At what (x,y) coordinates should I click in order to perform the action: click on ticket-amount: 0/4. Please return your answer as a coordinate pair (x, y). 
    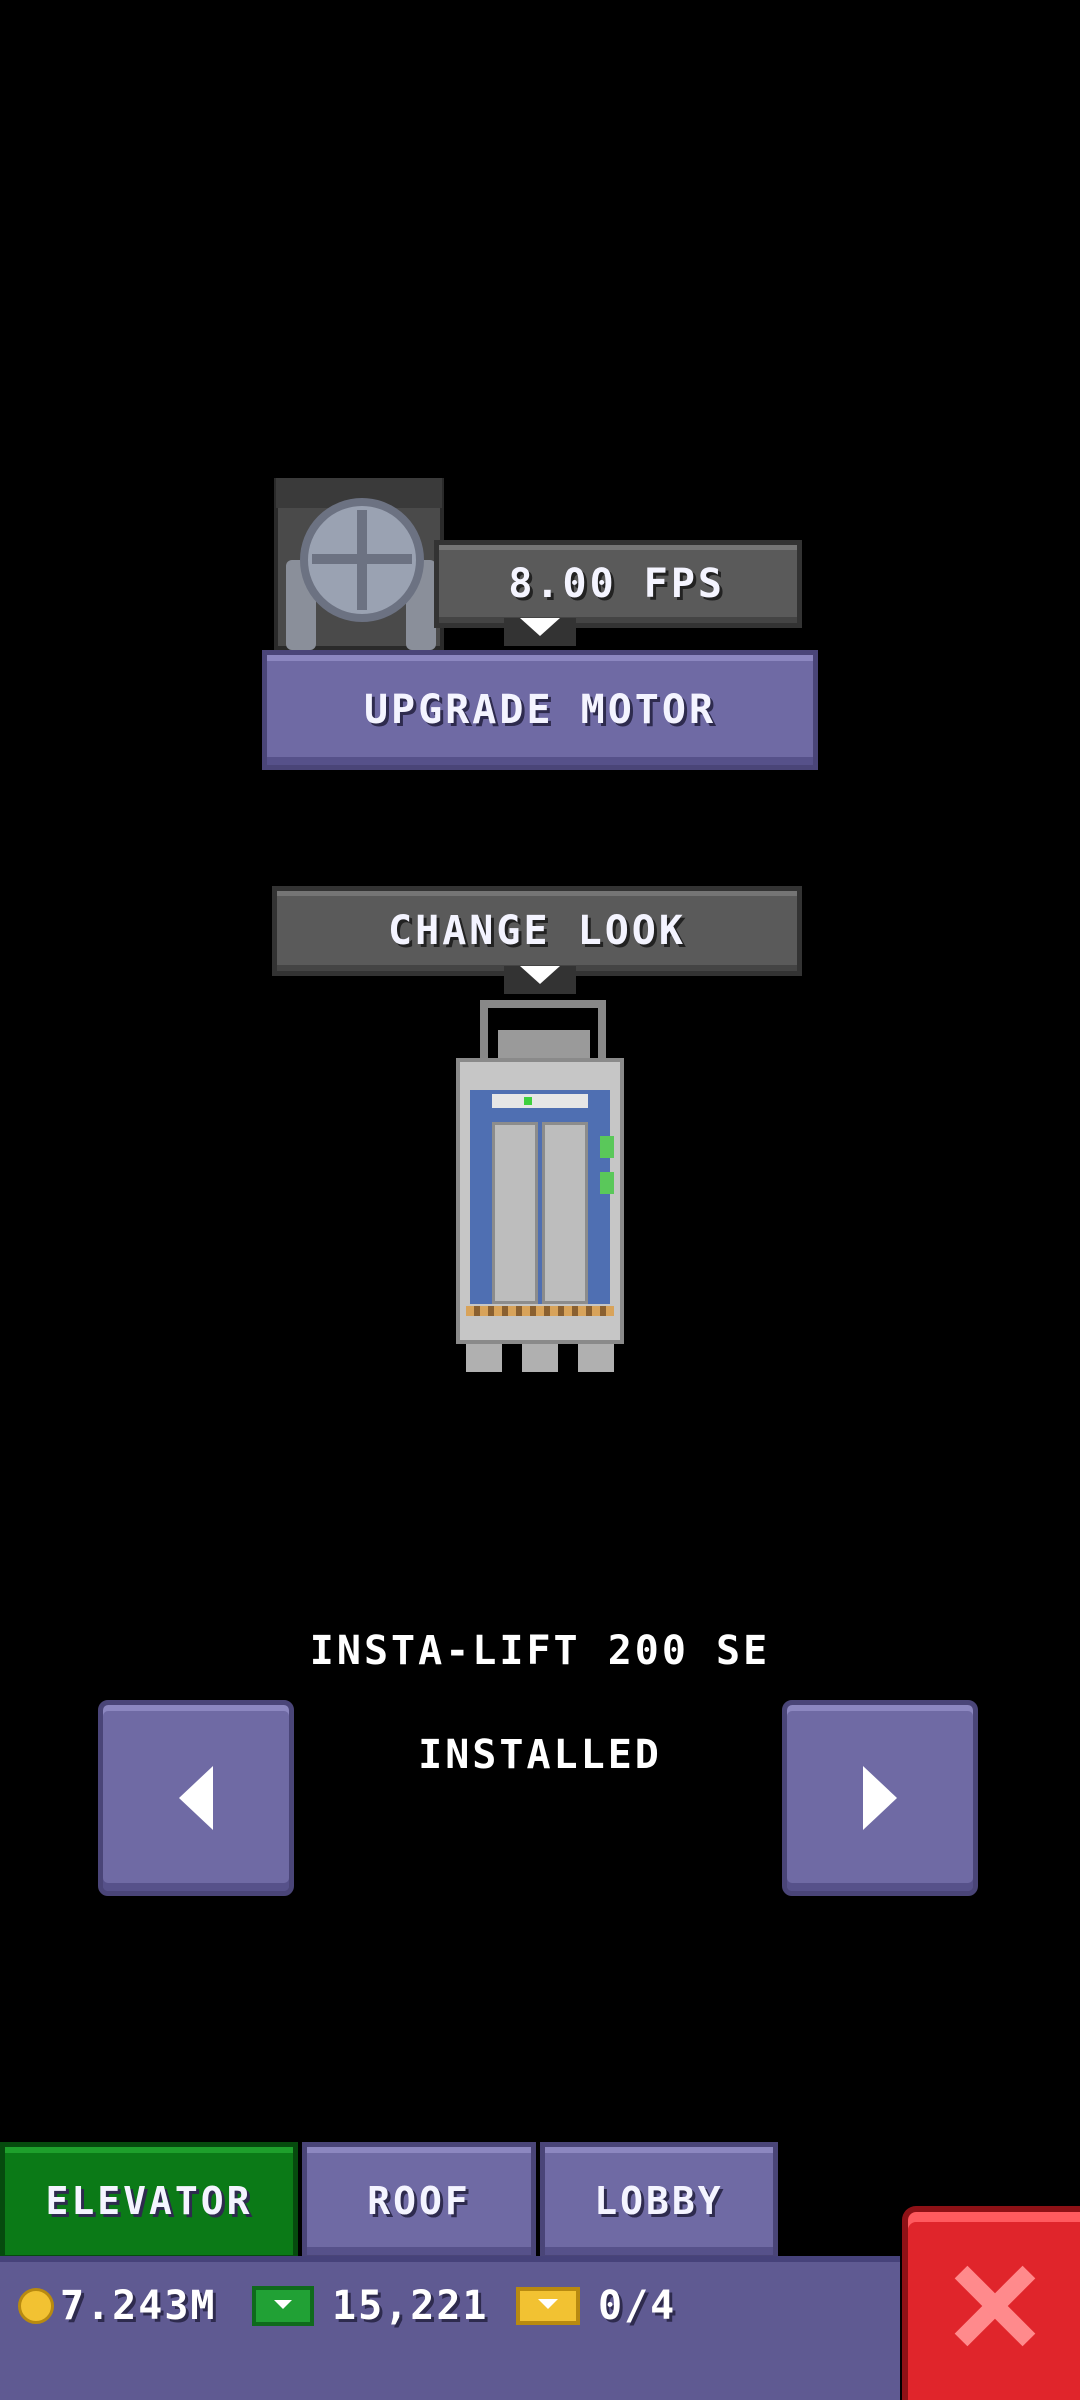
    Looking at the image, I should click on (637, 2306).